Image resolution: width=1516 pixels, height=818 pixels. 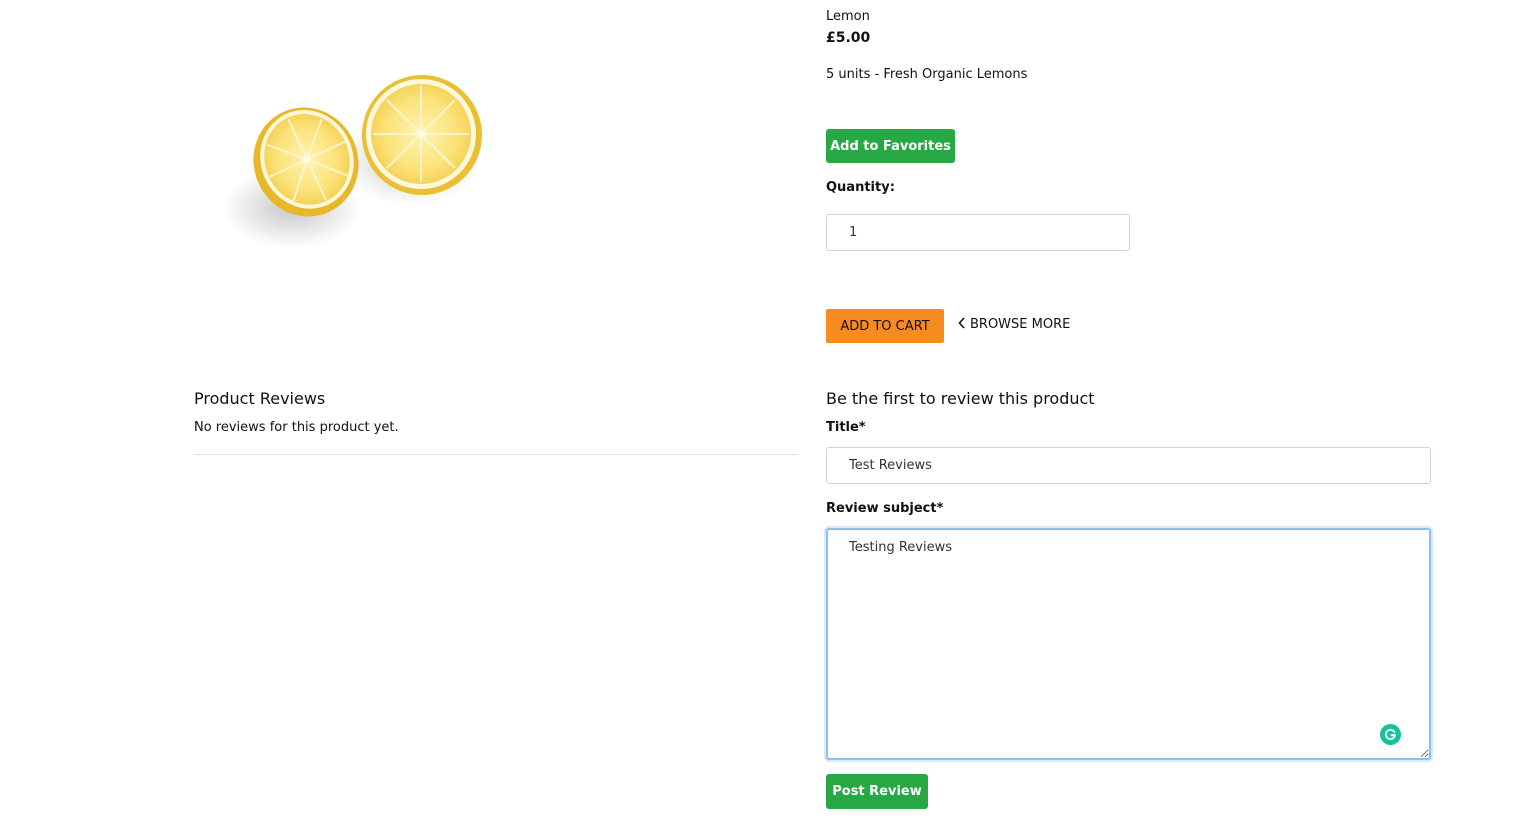 I want to click on review-subject-label: Review subject*, so click(x=885, y=508).